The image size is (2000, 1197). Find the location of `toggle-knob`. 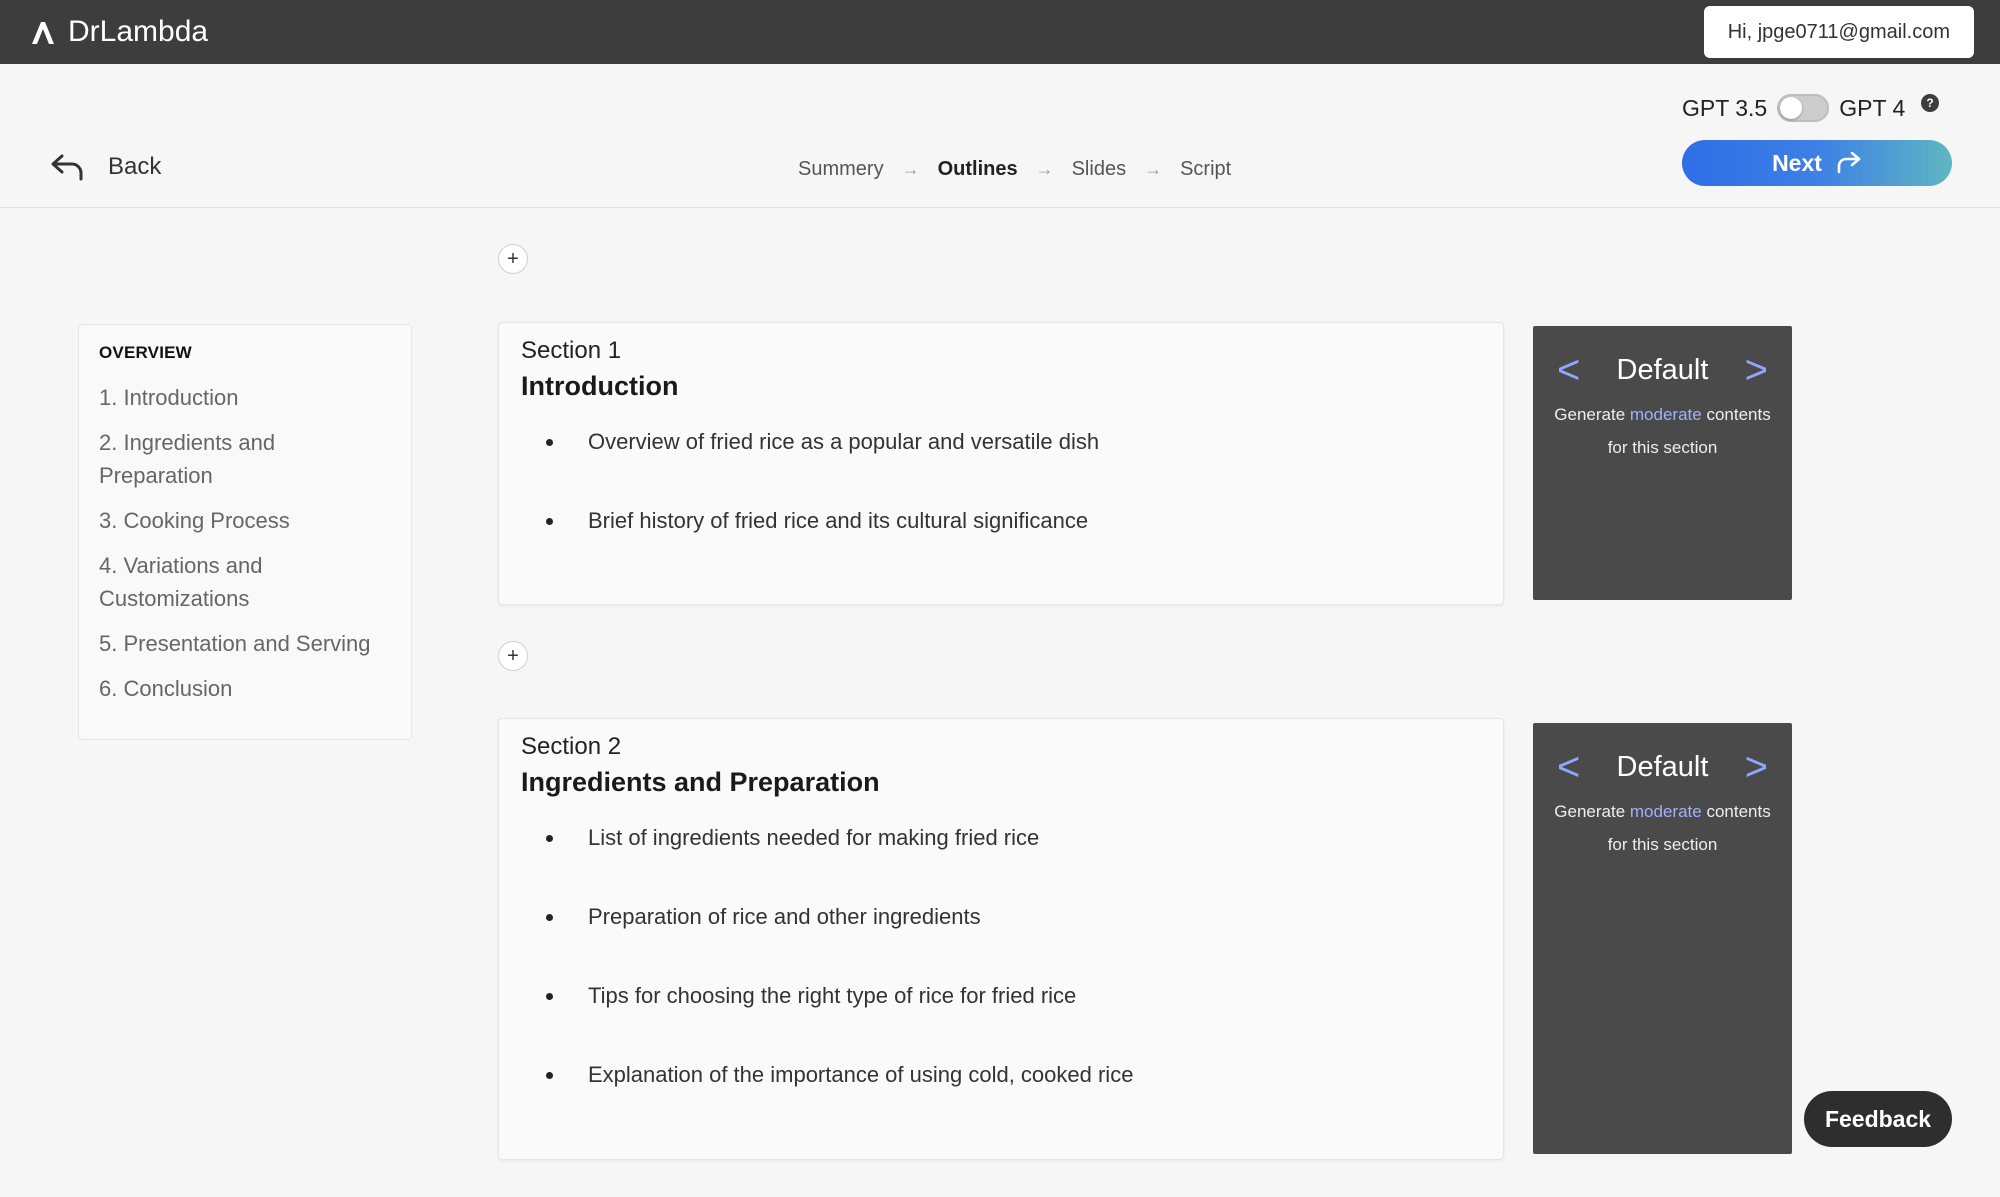

toggle-knob is located at coordinates (1791, 108).